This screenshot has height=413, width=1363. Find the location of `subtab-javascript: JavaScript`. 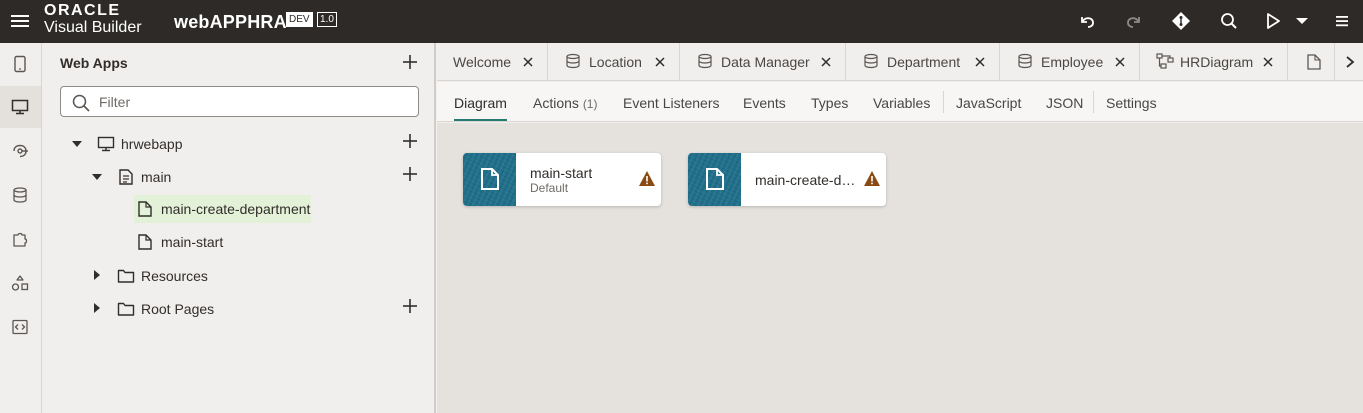

subtab-javascript: JavaScript is located at coordinates (988, 103).